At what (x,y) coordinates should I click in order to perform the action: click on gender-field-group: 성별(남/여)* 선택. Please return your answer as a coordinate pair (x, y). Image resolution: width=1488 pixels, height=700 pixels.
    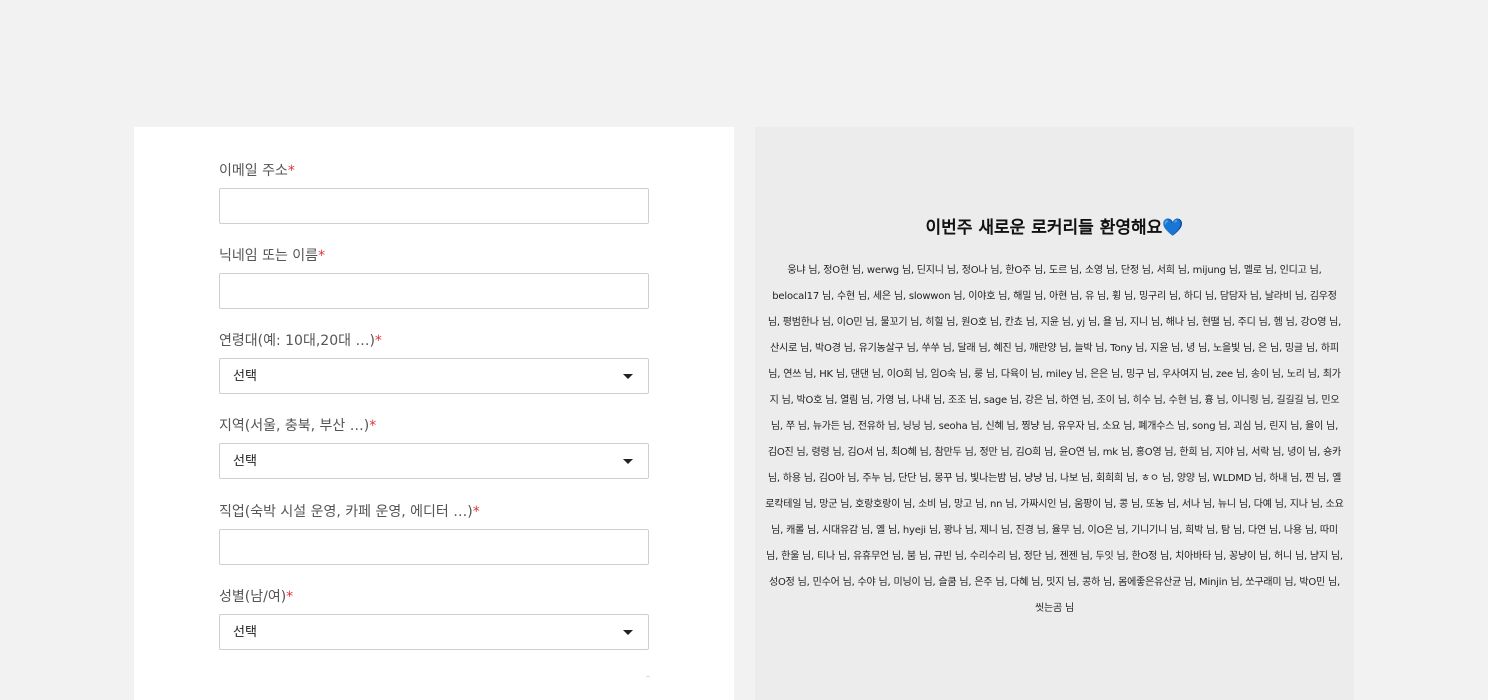
    Looking at the image, I should click on (434, 619).